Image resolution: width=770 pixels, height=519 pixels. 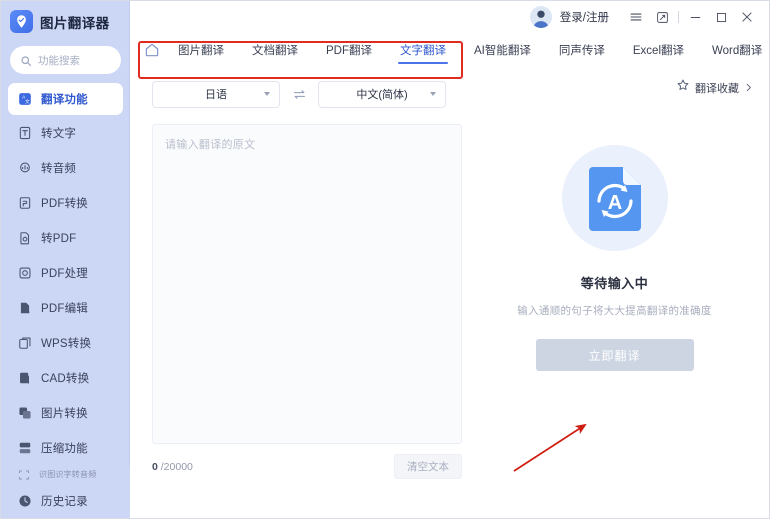 I want to click on tab-label: AI智能翻译, so click(x=502, y=50).